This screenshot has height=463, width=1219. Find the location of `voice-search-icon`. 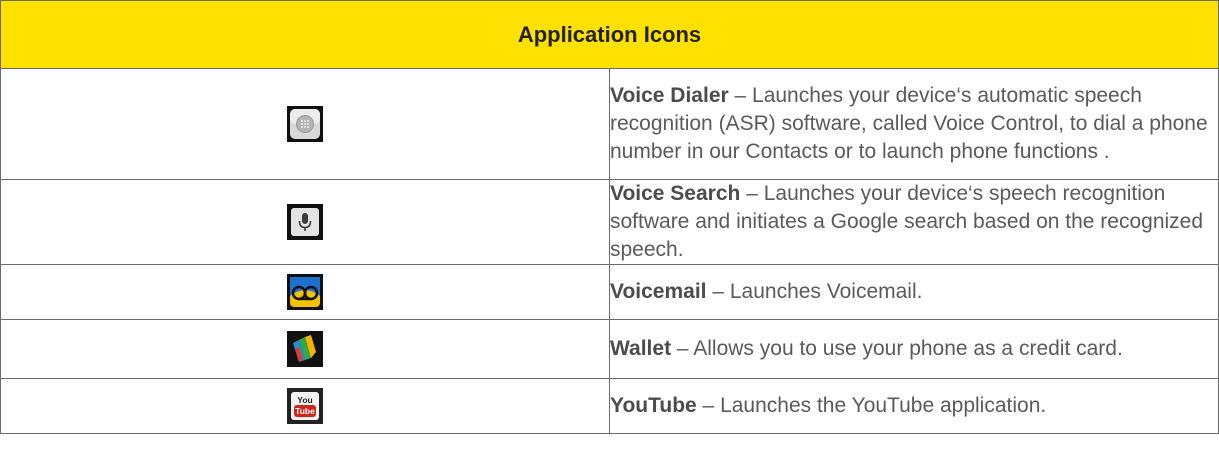

voice-search-icon is located at coordinates (305, 222).